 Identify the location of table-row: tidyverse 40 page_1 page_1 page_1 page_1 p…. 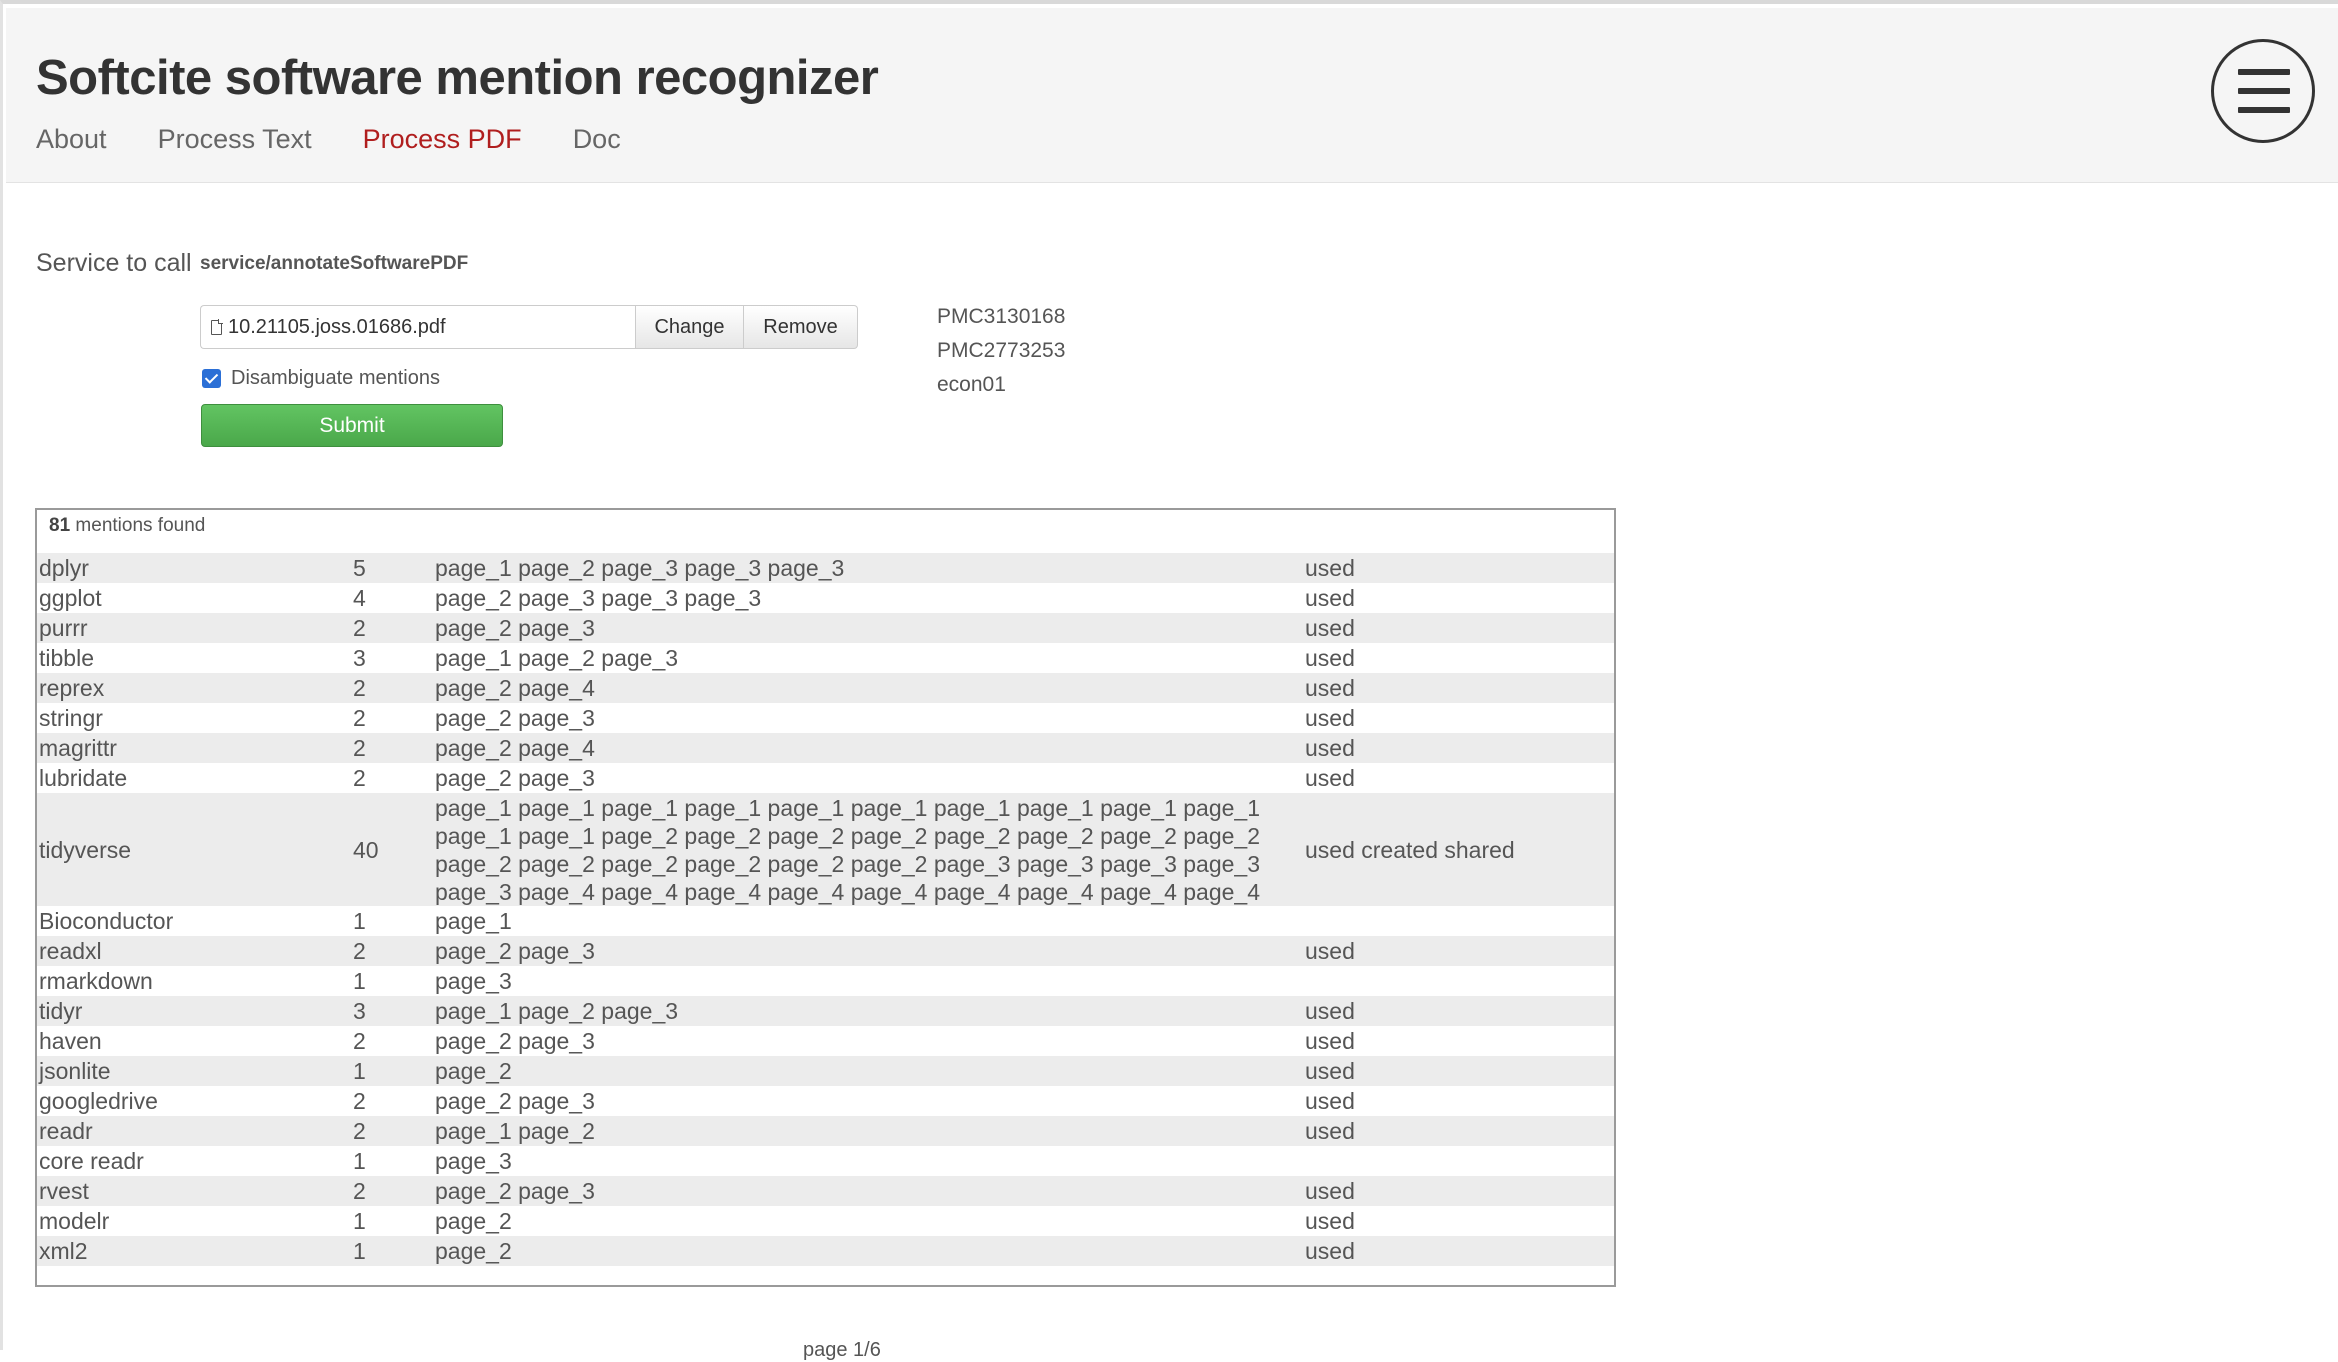
(825, 849).